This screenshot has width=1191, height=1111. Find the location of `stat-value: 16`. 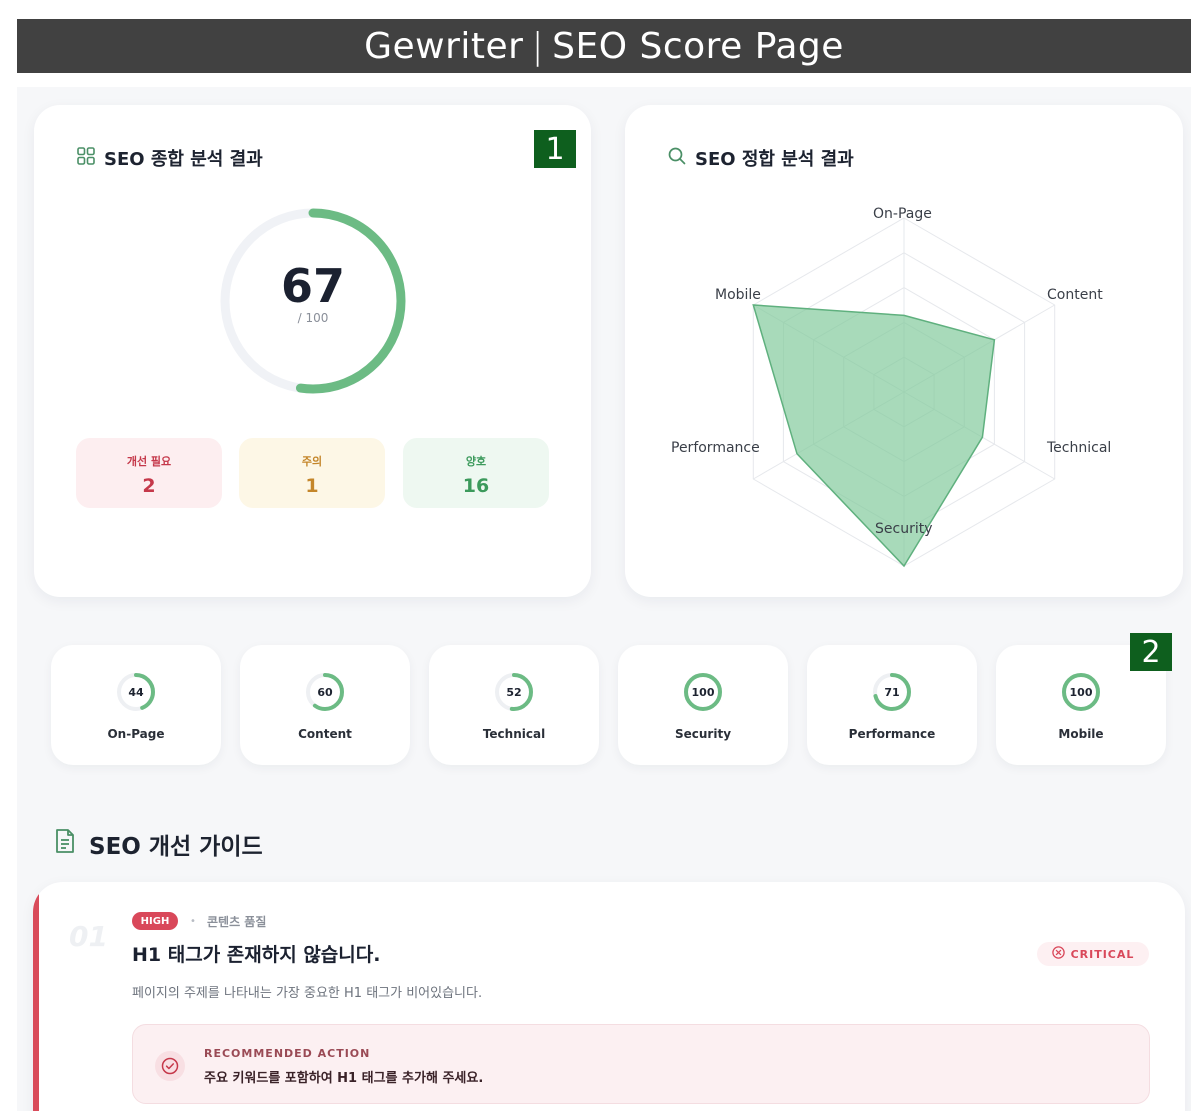

stat-value: 16 is located at coordinates (476, 486).